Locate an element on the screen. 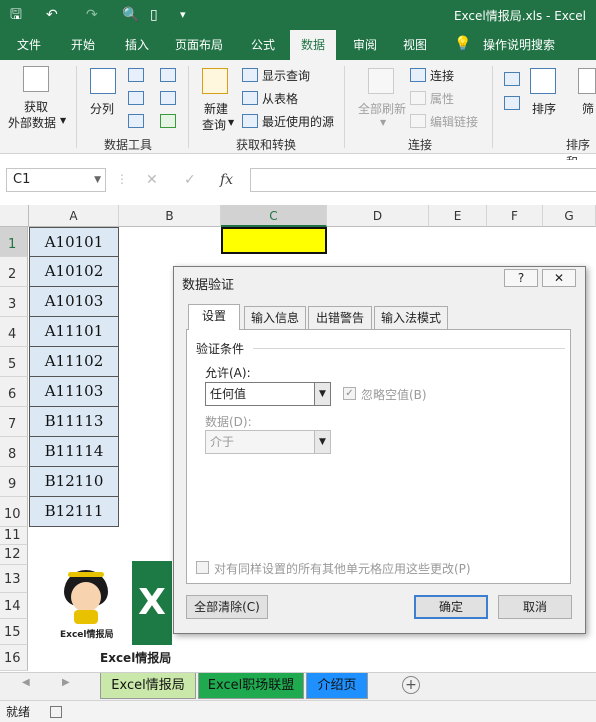 The height and width of the screenshot is (722, 596). tab-formulas: 公式 is located at coordinates (263, 45).